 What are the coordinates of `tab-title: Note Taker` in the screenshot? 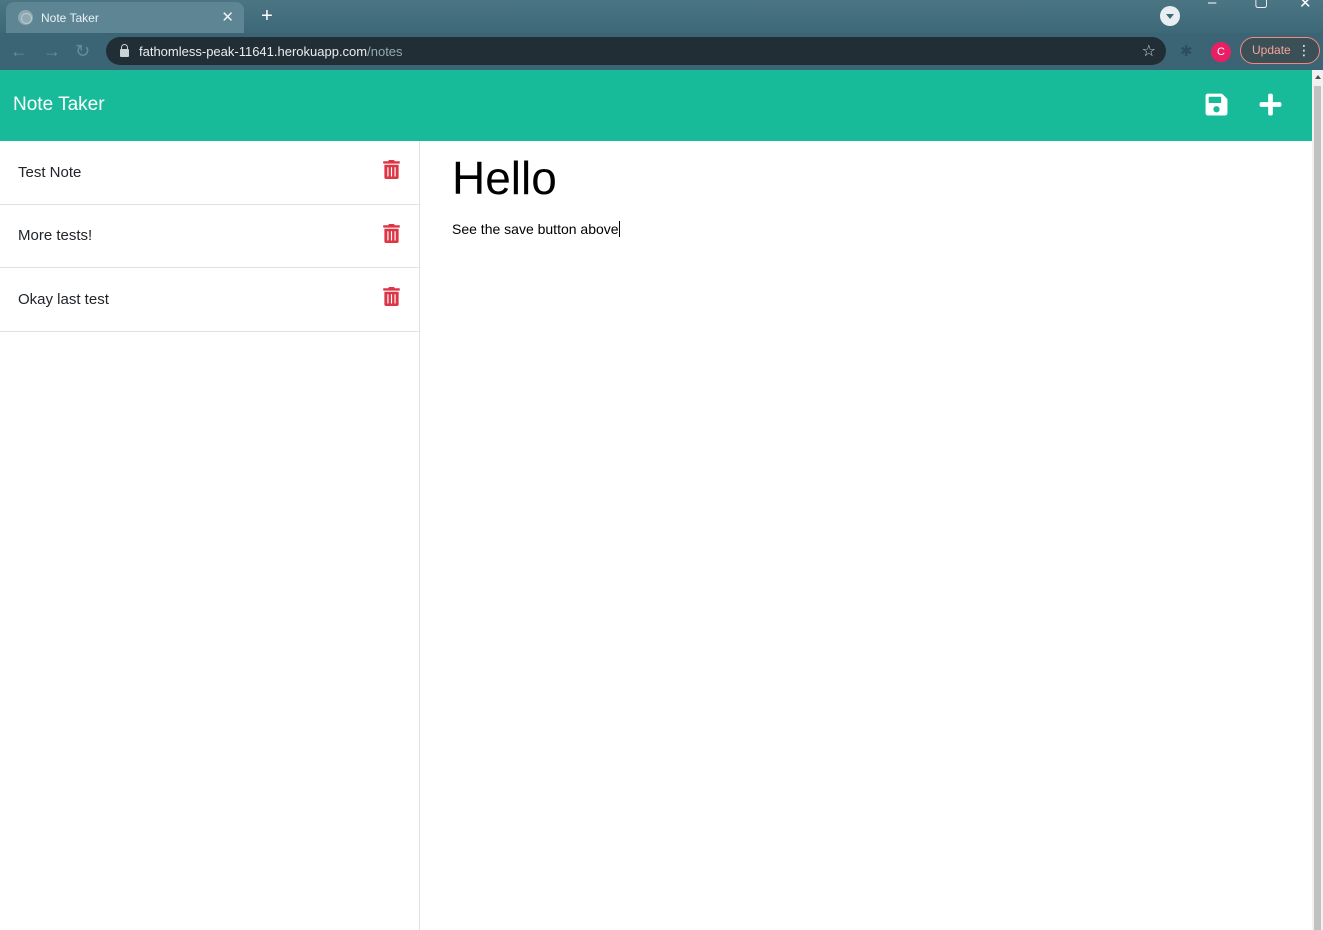 It's located at (70, 17).